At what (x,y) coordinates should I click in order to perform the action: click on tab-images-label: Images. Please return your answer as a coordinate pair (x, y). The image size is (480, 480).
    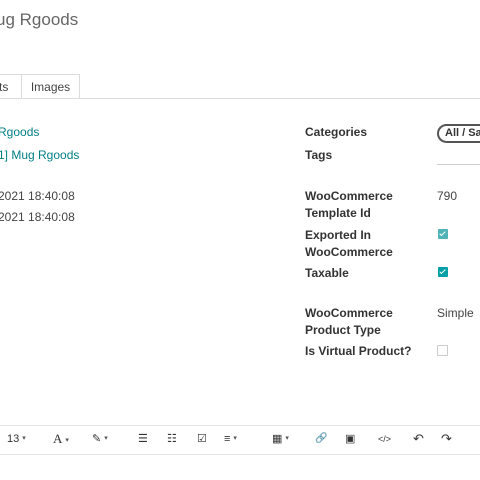
    Looking at the image, I should click on (50, 87).